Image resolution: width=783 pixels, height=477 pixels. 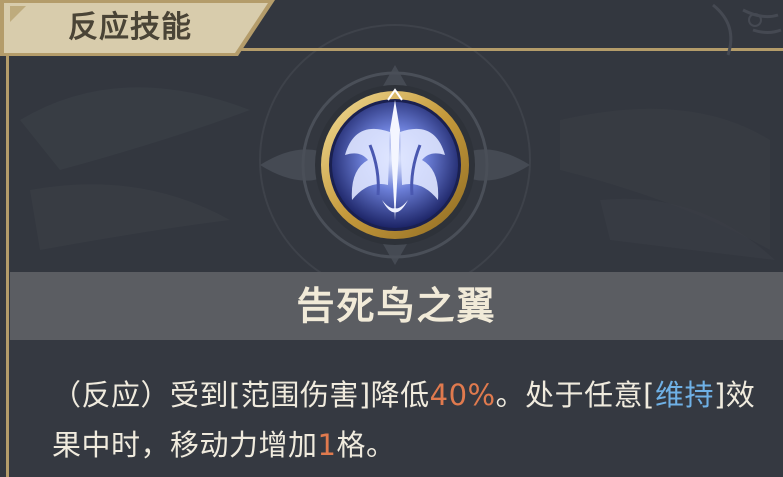 What do you see at coordinates (366, 445) in the screenshot?
I see `description-text-4: 格。` at bounding box center [366, 445].